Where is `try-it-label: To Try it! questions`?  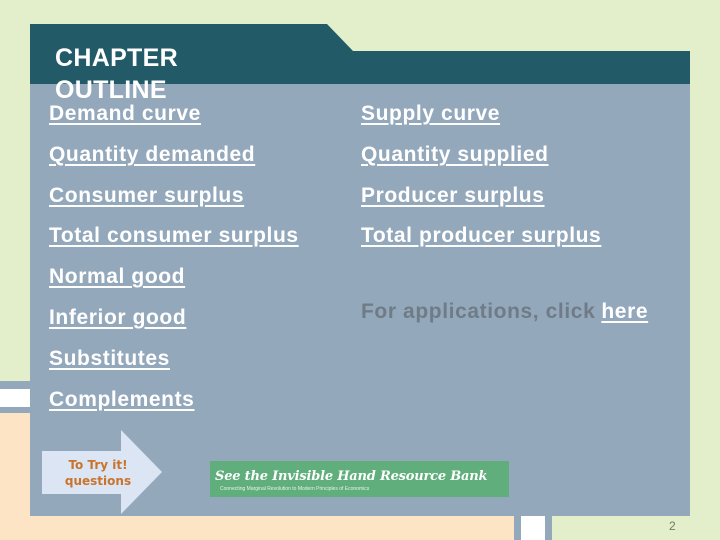
try-it-label: To Try it! questions is located at coordinates (98, 473).